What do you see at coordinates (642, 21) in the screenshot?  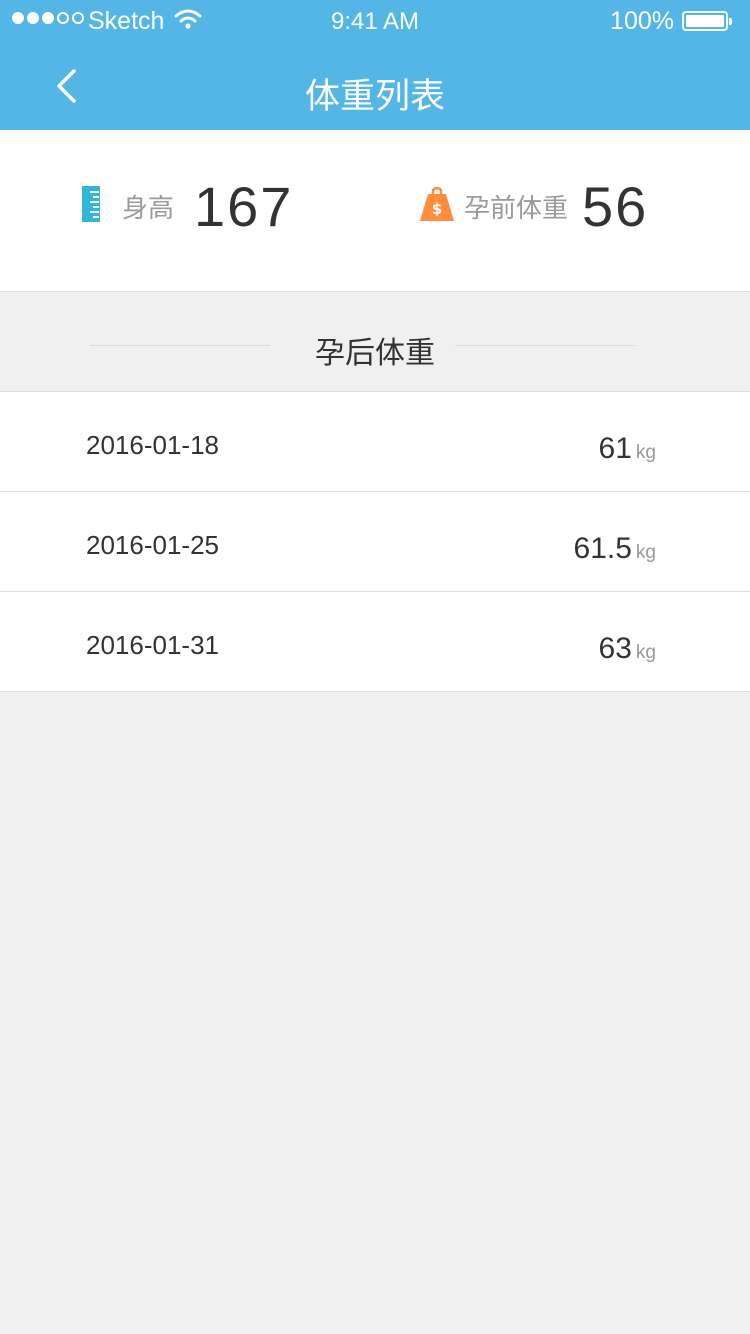 I see `battery-percentage: 100%` at bounding box center [642, 21].